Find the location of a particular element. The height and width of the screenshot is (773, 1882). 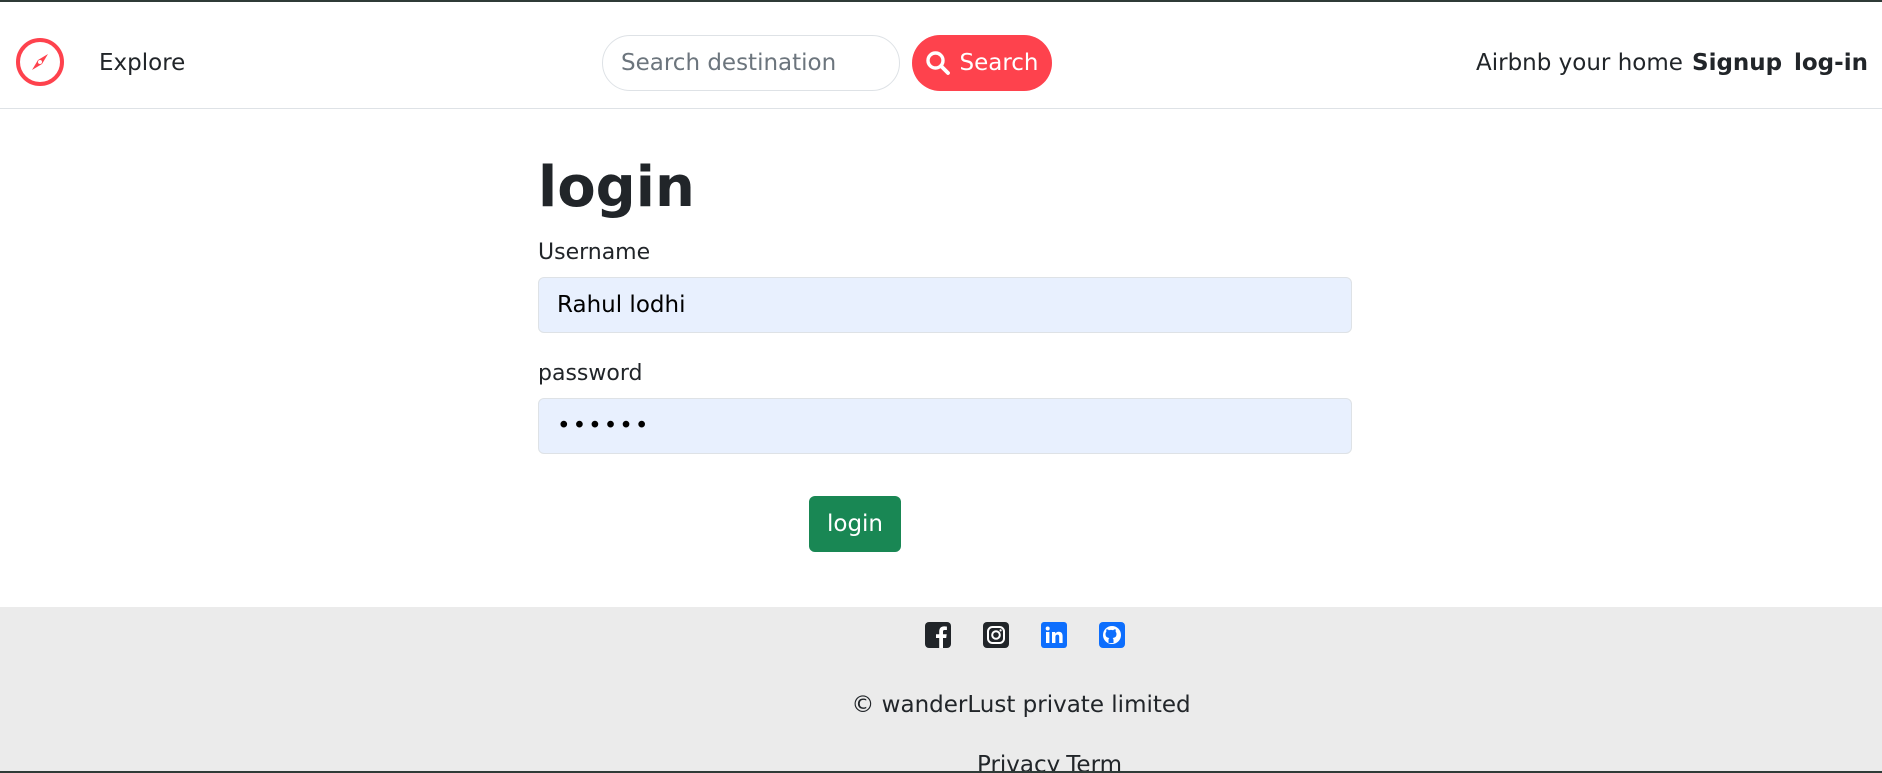

nav-airbnb-your-home-link: Airbnb your home is located at coordinates (1579, 63).